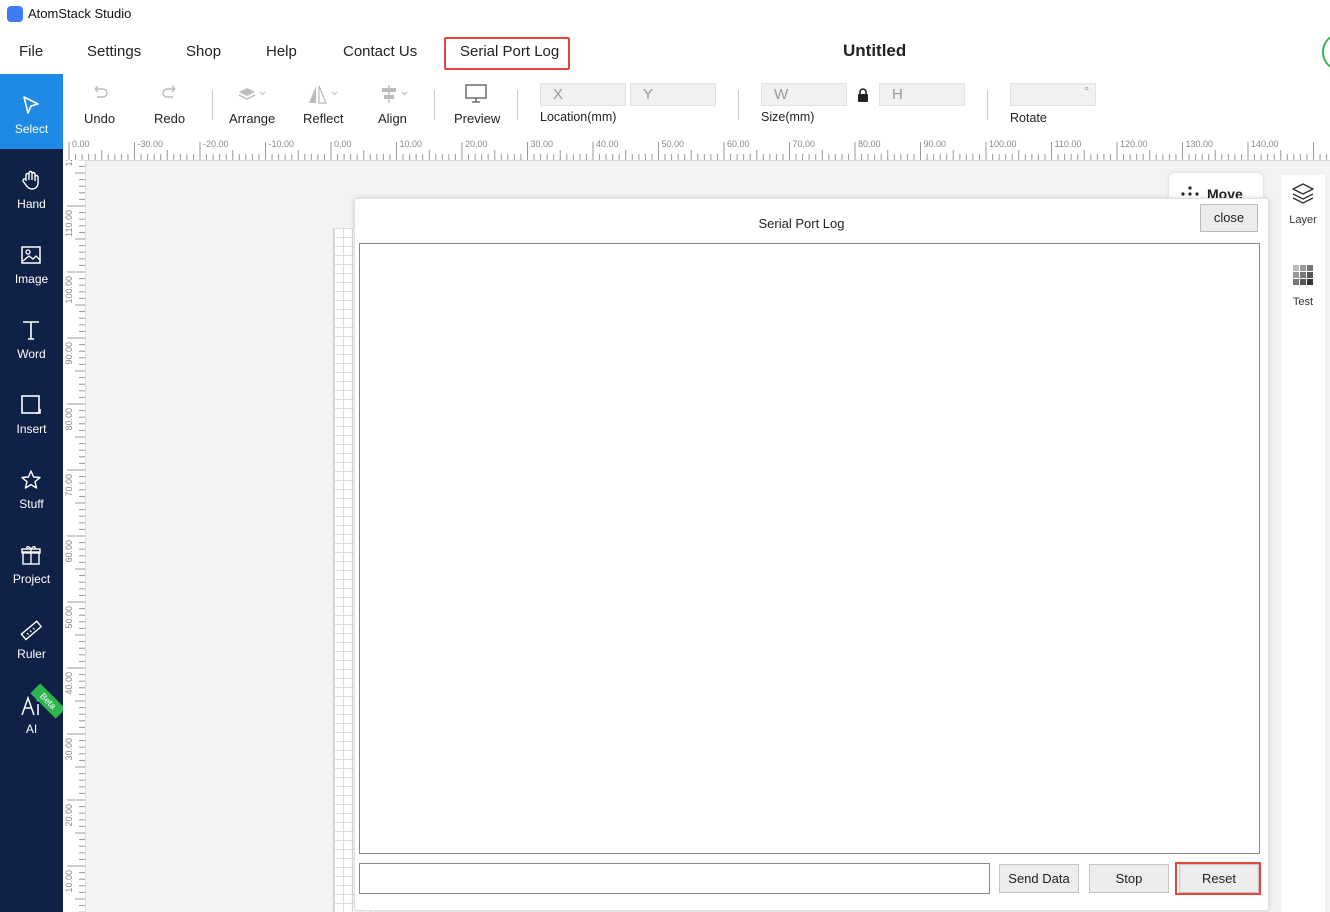 Image resolution: width=1330 pixels, height=912 pixels. What do you see at coordinates (31, 729) in the screenshot?
I see `sidebar-item-label: AI` at bounding box center [31, 729].